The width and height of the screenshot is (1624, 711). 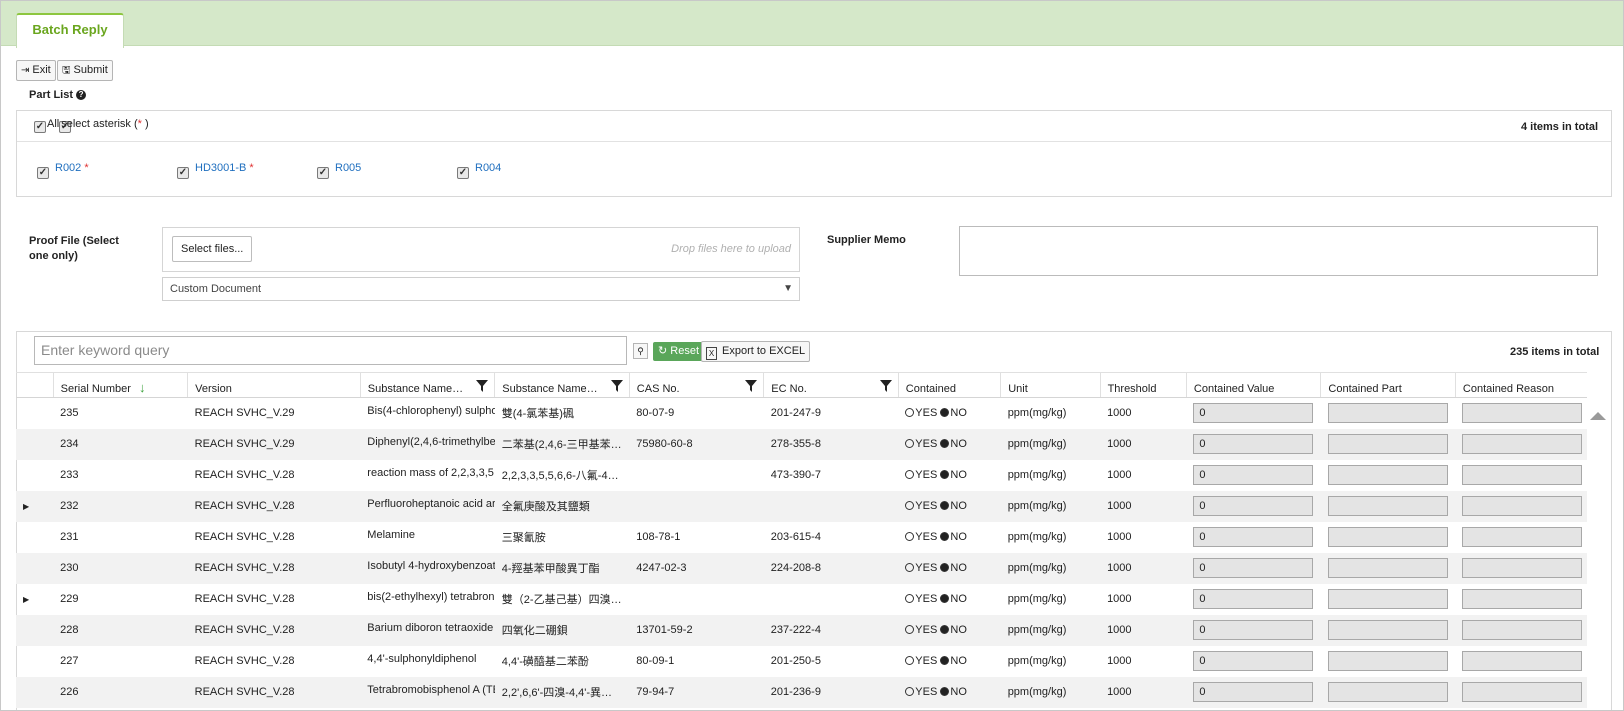 I want to click on keyword-search-input: Enter keyword query, so click(x=330, y=350).